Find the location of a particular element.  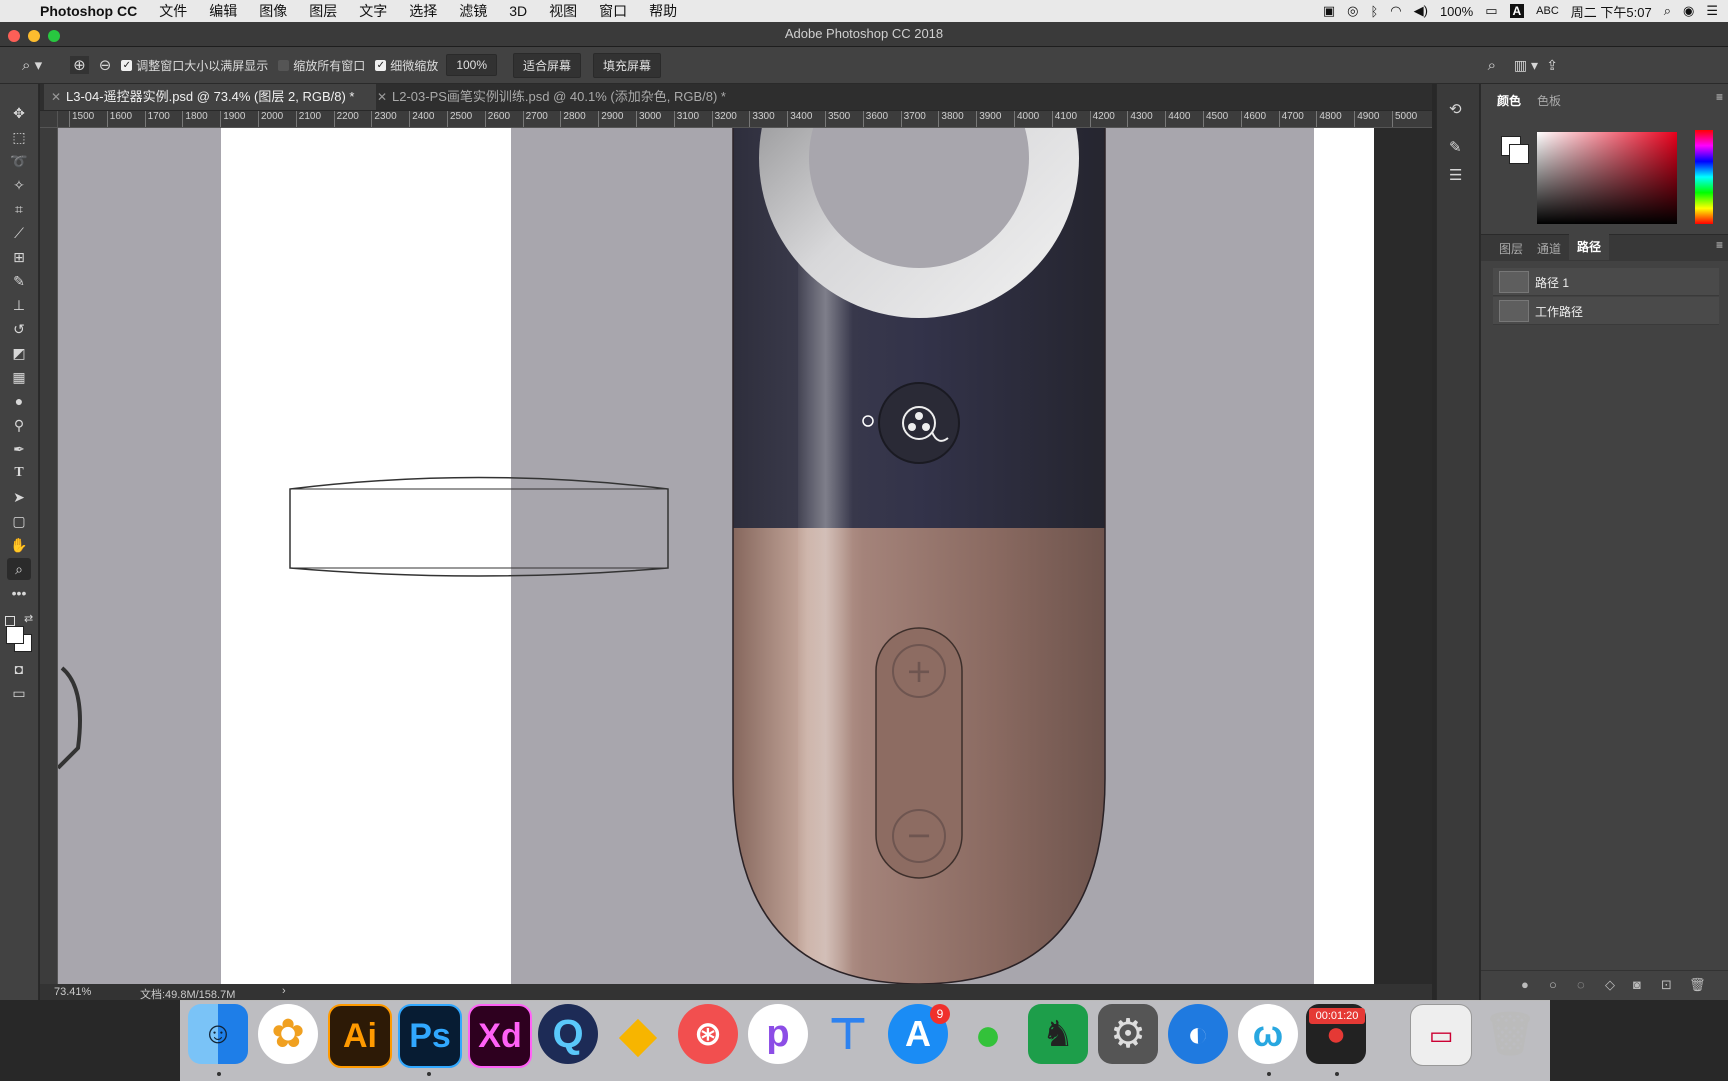

type-tool-icon: T is located at coordinates (19, 473).